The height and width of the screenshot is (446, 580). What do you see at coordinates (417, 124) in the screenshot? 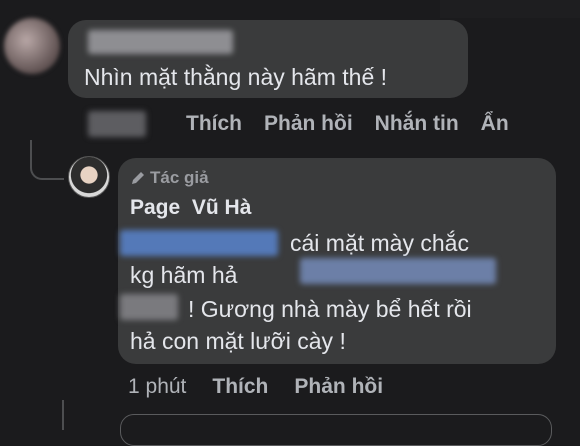
I see `message-button: Nhắn tin` at bounding box center [417, 124].